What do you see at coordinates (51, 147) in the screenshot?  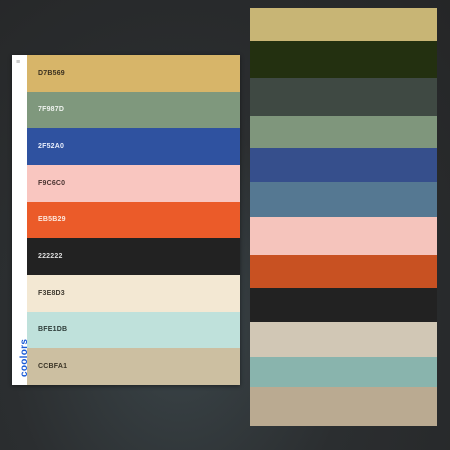 I see `swatch-hex-label: 2F52A0` at bounding box center [51, 147].